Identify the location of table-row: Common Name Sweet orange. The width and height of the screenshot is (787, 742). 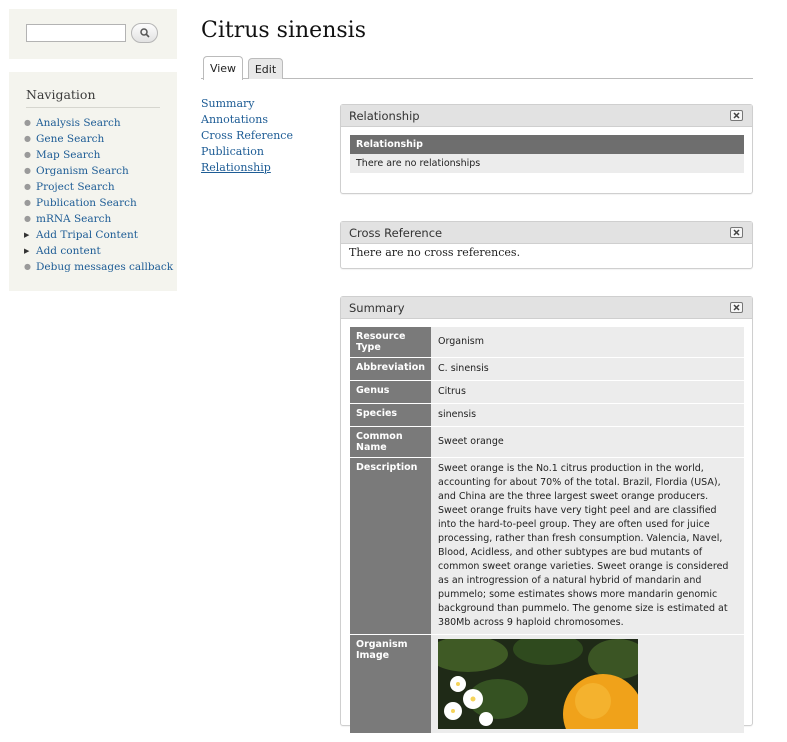
(547, 442).